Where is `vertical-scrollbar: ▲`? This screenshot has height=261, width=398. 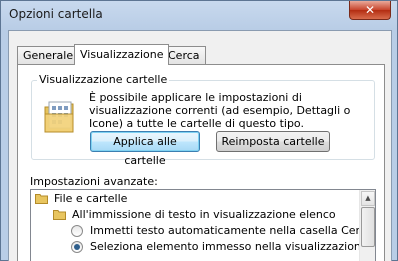
vertical-scrollbar: ▲ is located at coordinates (367, 225).